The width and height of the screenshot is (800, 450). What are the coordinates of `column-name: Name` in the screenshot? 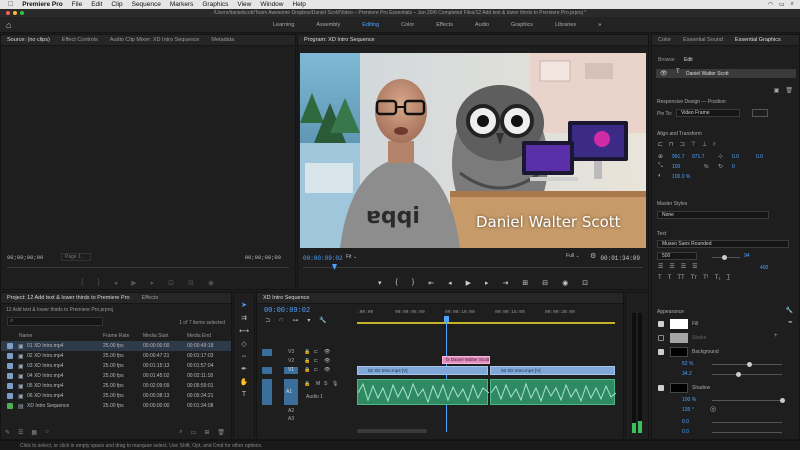 It's located at (25, 336).